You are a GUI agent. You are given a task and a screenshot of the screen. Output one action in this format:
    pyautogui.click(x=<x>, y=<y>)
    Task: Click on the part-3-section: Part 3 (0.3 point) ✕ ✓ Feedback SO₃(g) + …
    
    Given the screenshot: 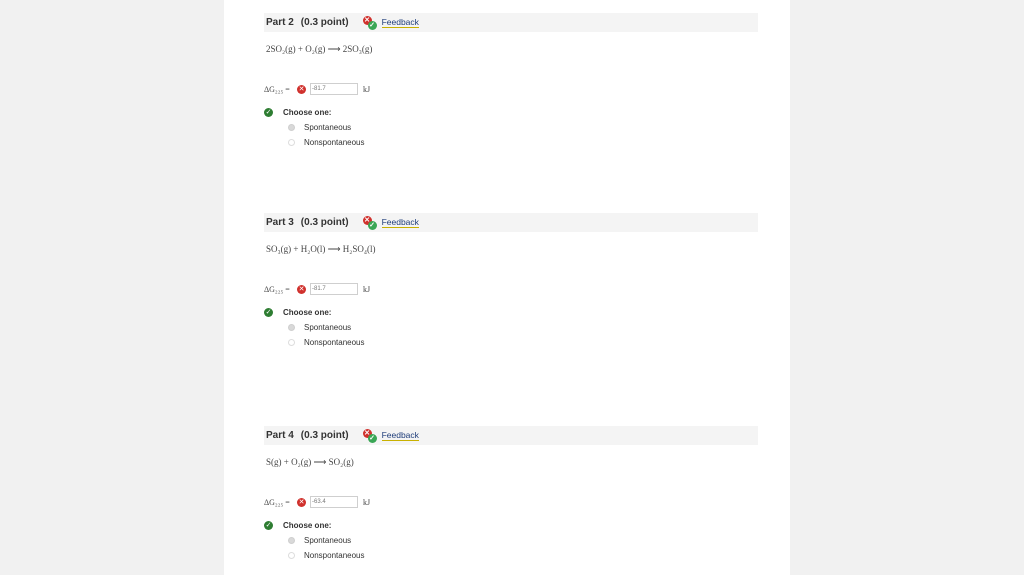 What is the action you would take?
    pyautogui.click(x=511, y=280)
    